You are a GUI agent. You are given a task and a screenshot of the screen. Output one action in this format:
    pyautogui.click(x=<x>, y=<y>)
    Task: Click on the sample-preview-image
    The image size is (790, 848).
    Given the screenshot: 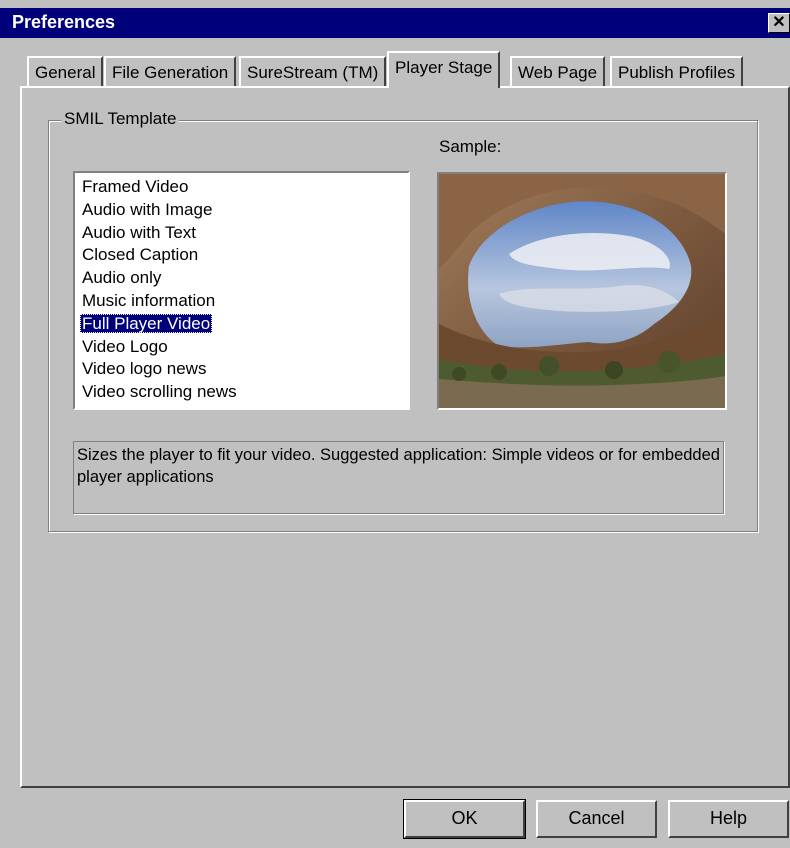 What is the action you would take?
    pyautogui.click(x=582, y=291)
    